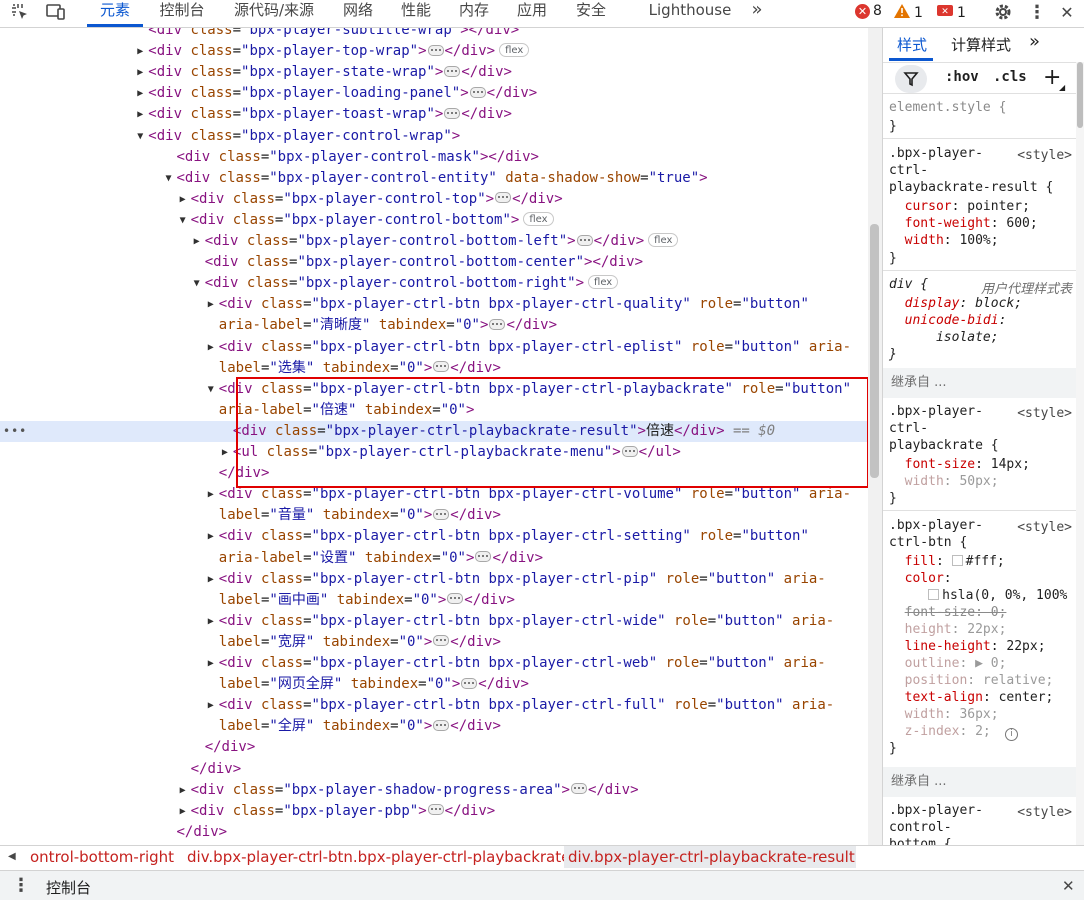 The width and height of the screenshot is (1084, 900). I want to click on drawer-menu-icon: ⋮, so click(21, 885).